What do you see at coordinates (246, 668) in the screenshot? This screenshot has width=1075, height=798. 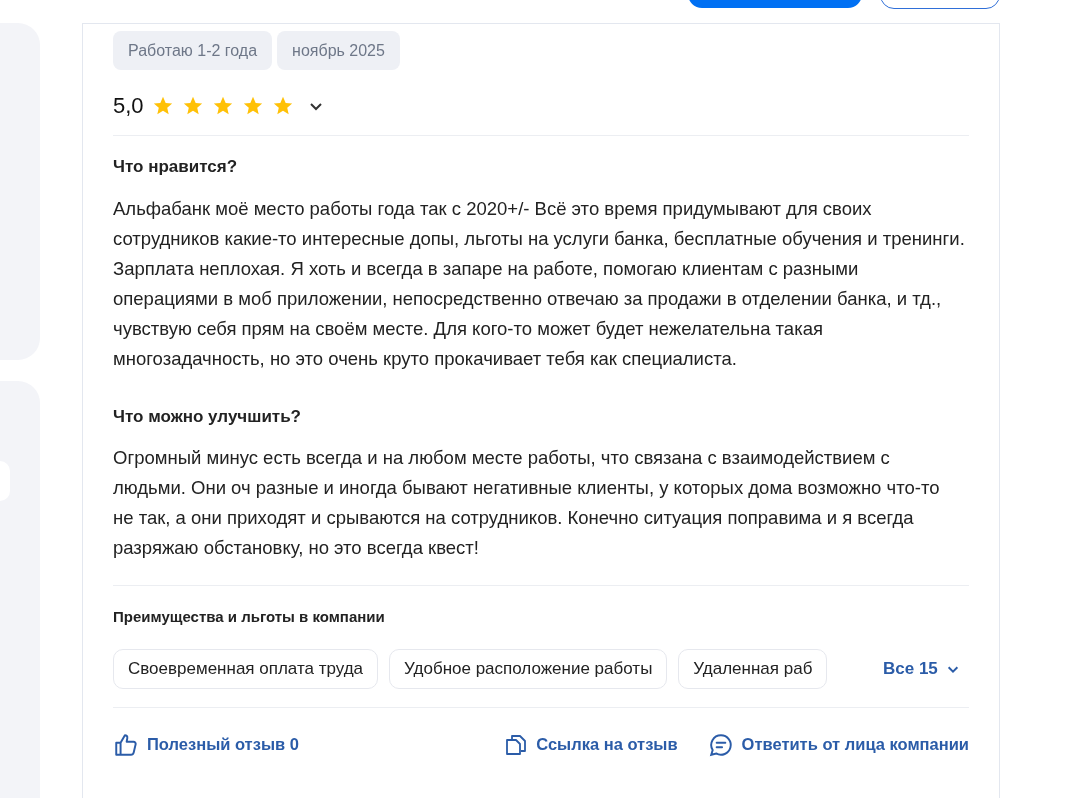 I see `benefit-chip: Своевременная оплата труда` at bounding box center [246, 668].